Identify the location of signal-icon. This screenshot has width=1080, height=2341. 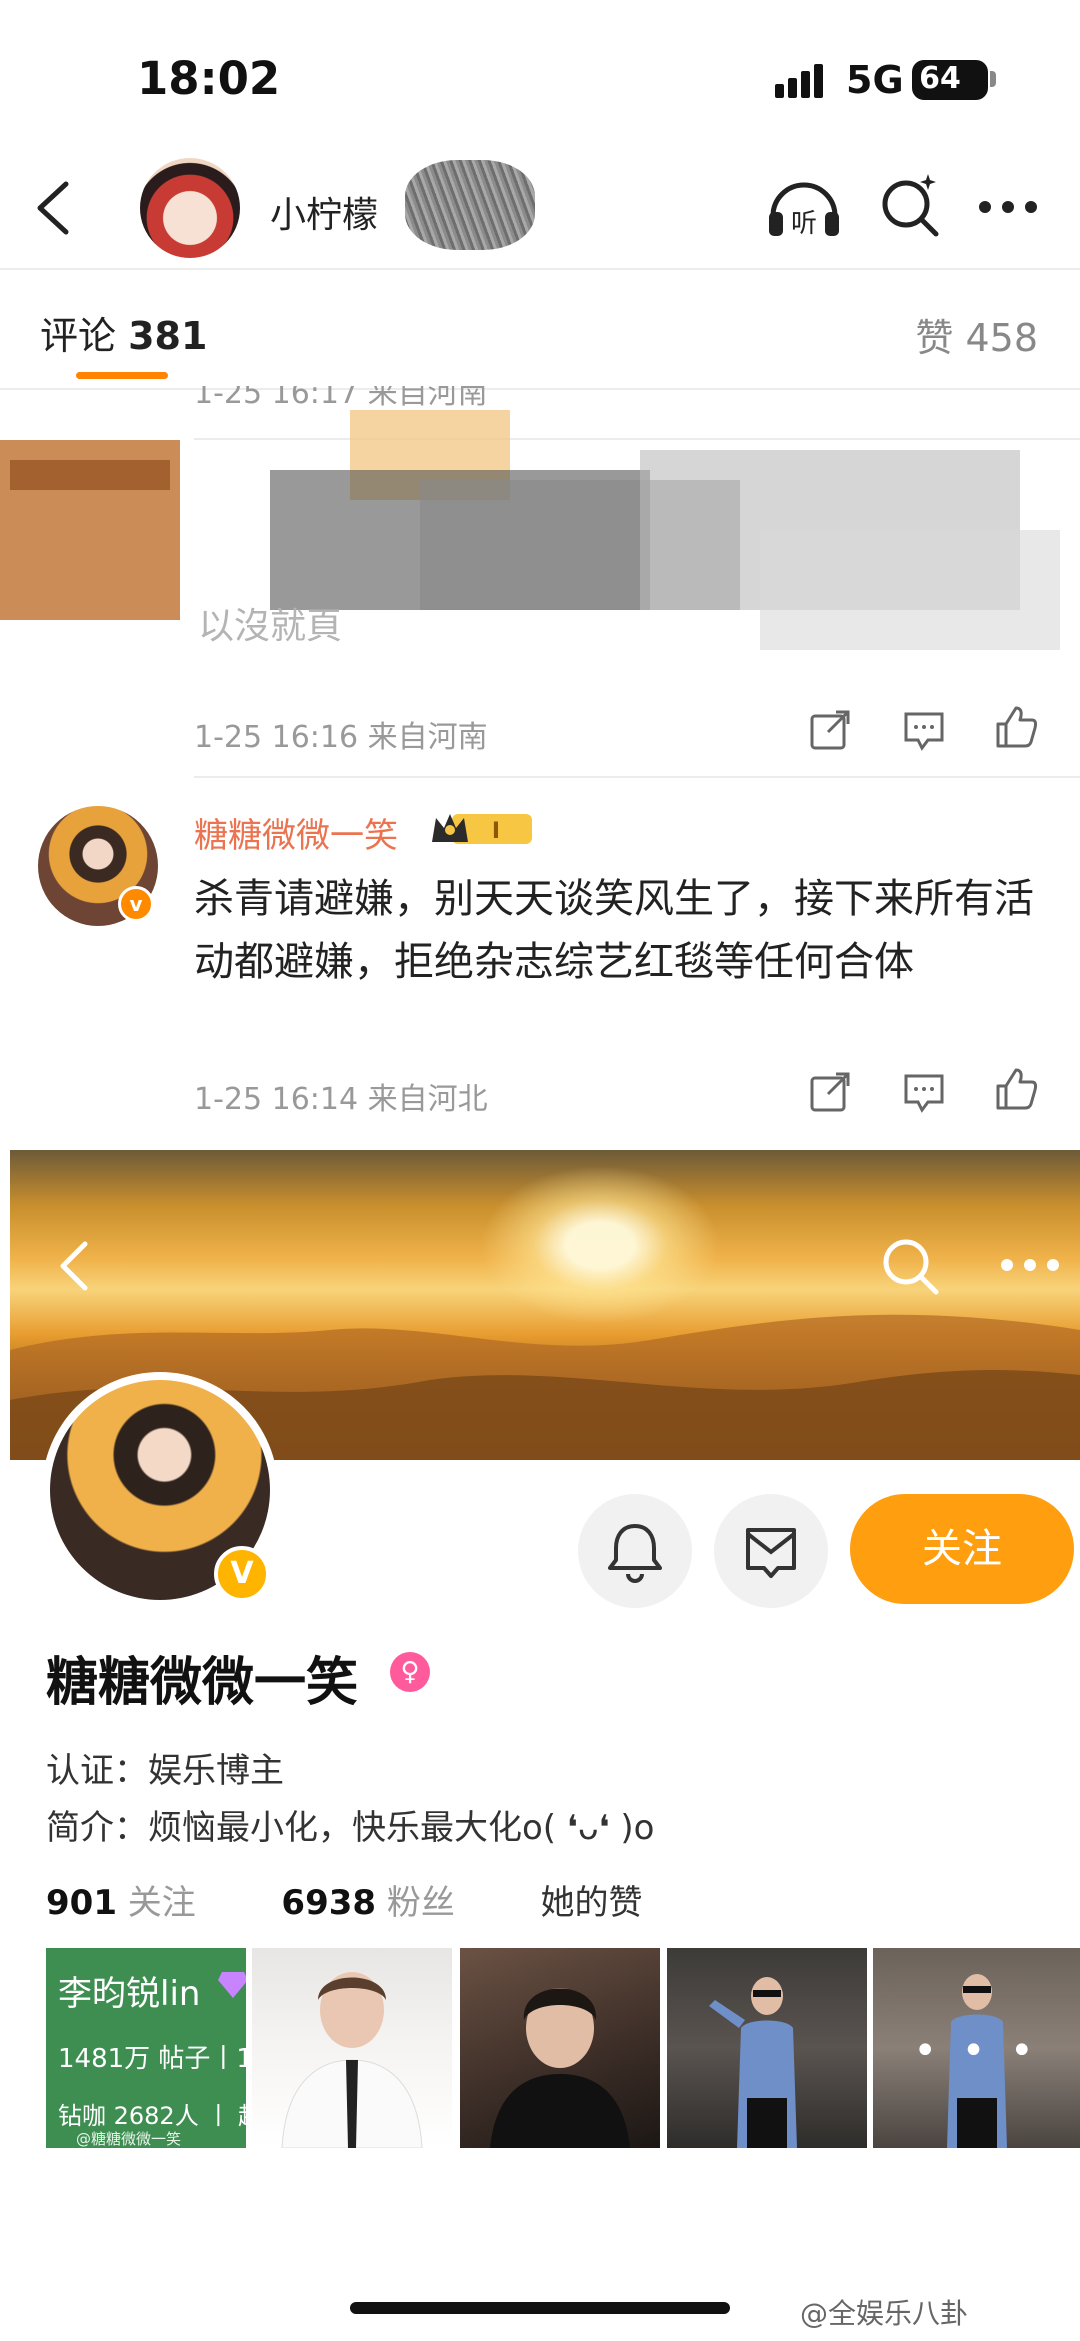
(799, 81).